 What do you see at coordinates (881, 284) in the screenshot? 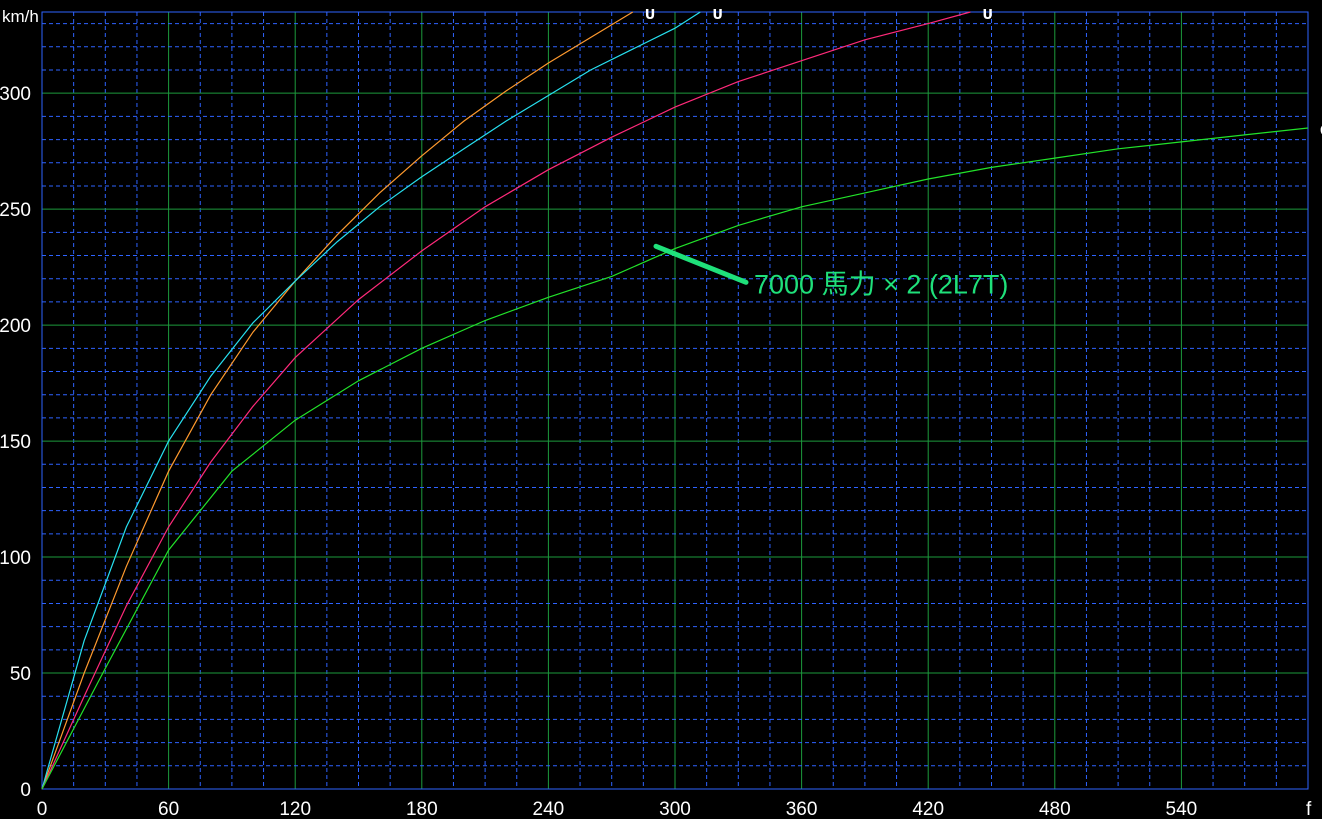
I see `annotation-text: 7000 馬力 × 2 (2L7T)` at bounding box center [881, 284].